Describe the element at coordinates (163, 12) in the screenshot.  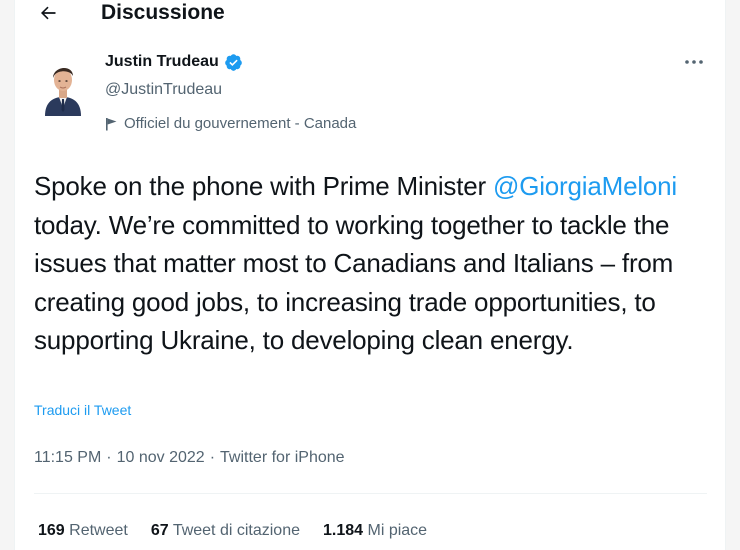
I see `page-title: Discussione` at that location.